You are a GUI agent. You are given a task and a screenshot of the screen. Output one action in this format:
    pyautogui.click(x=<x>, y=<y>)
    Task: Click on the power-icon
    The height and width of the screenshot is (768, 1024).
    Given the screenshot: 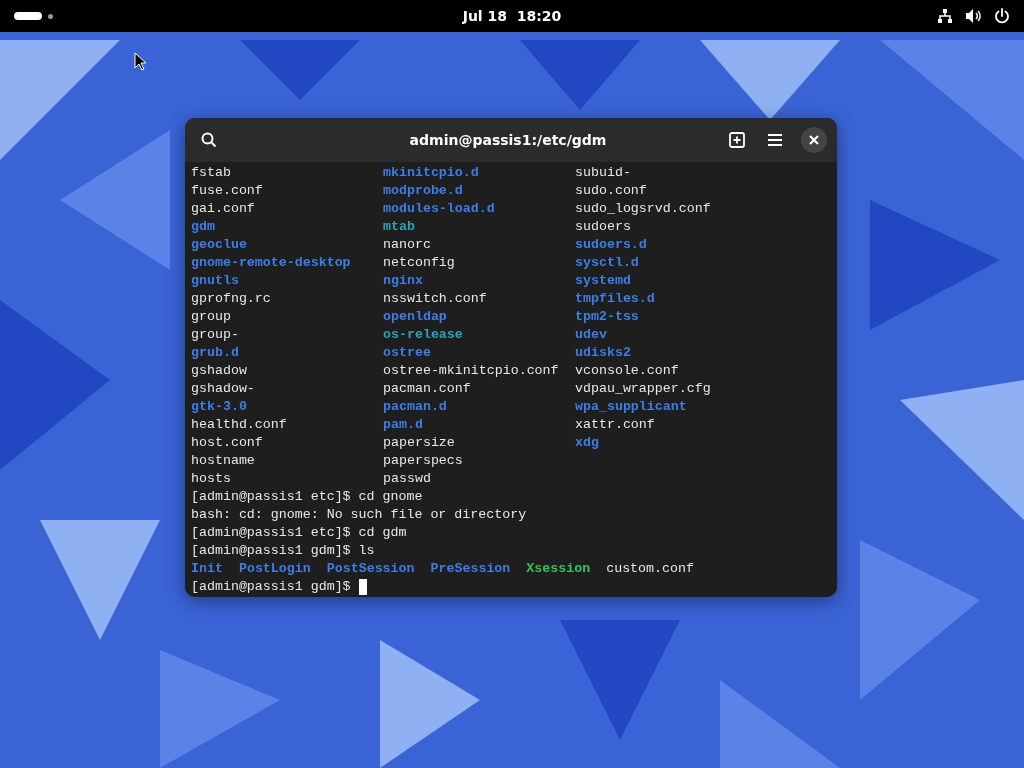 What is the action you would take?
    pyautogui.click(x=1002, y=16)
    